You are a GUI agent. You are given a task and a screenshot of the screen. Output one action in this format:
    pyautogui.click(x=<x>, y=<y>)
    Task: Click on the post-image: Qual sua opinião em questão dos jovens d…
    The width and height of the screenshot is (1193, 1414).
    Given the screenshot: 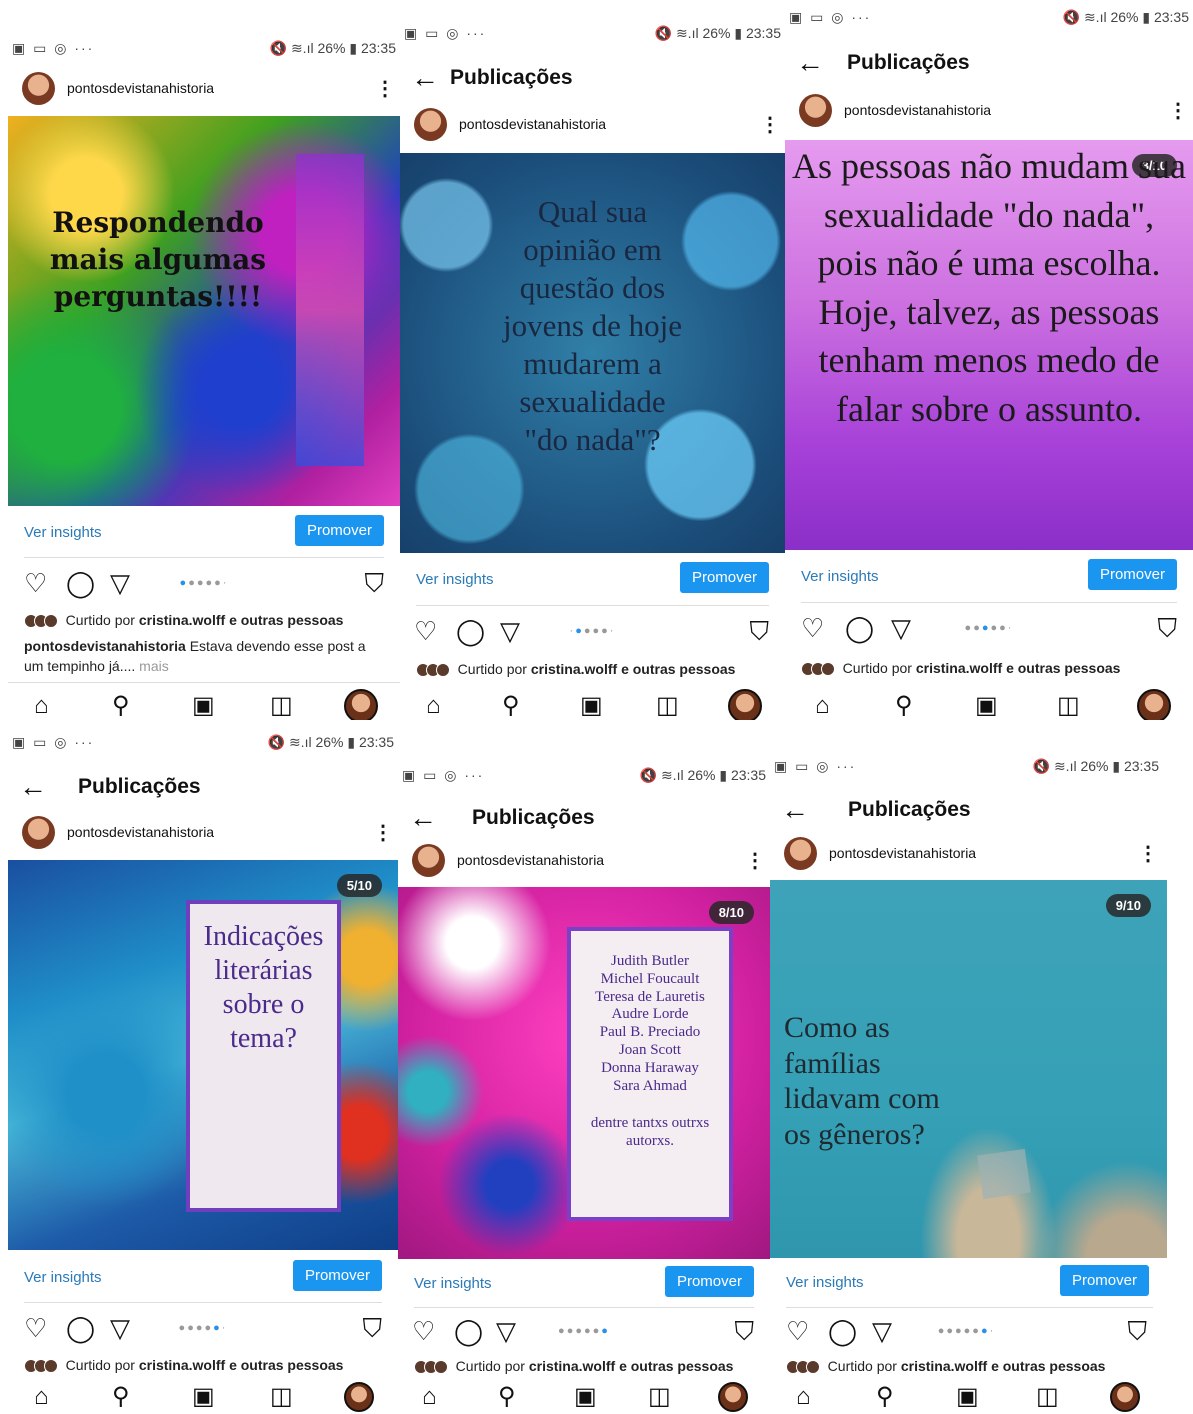 What is the action you would take?
    pyautogui.click(x=592, y=353)
    